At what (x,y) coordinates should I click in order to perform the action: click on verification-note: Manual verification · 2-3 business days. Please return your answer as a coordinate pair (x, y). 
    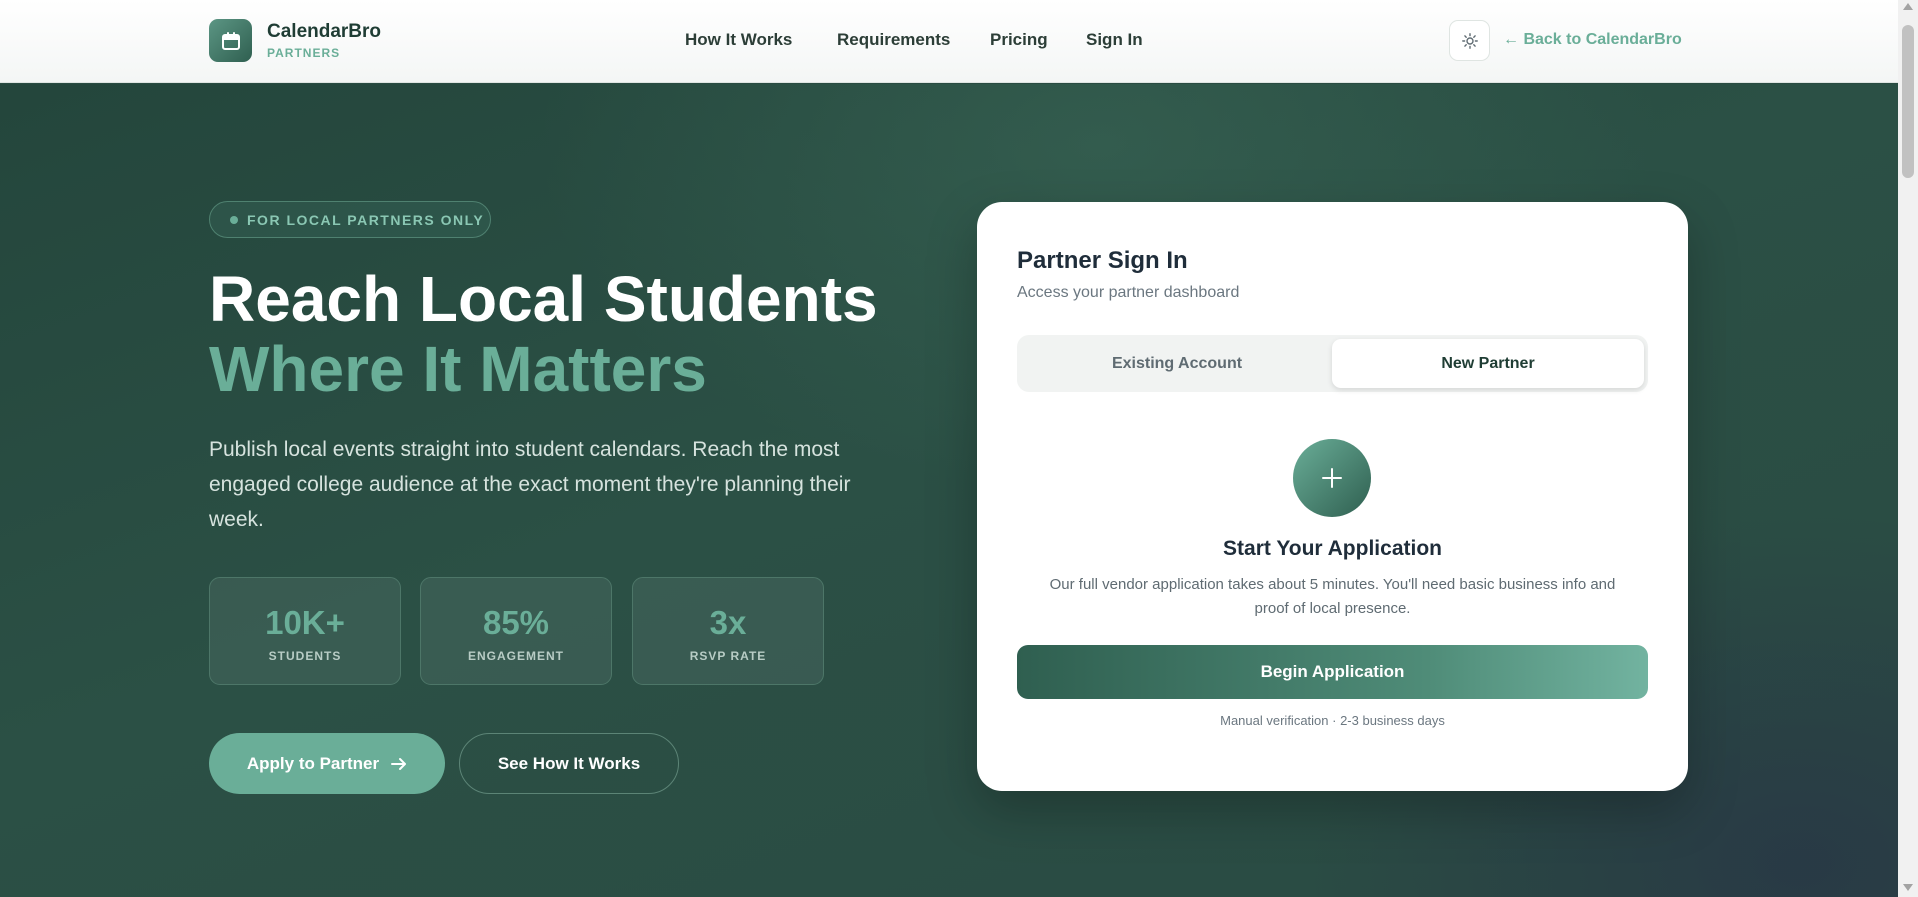
    Looking at the image, I should click on (1332, 720).